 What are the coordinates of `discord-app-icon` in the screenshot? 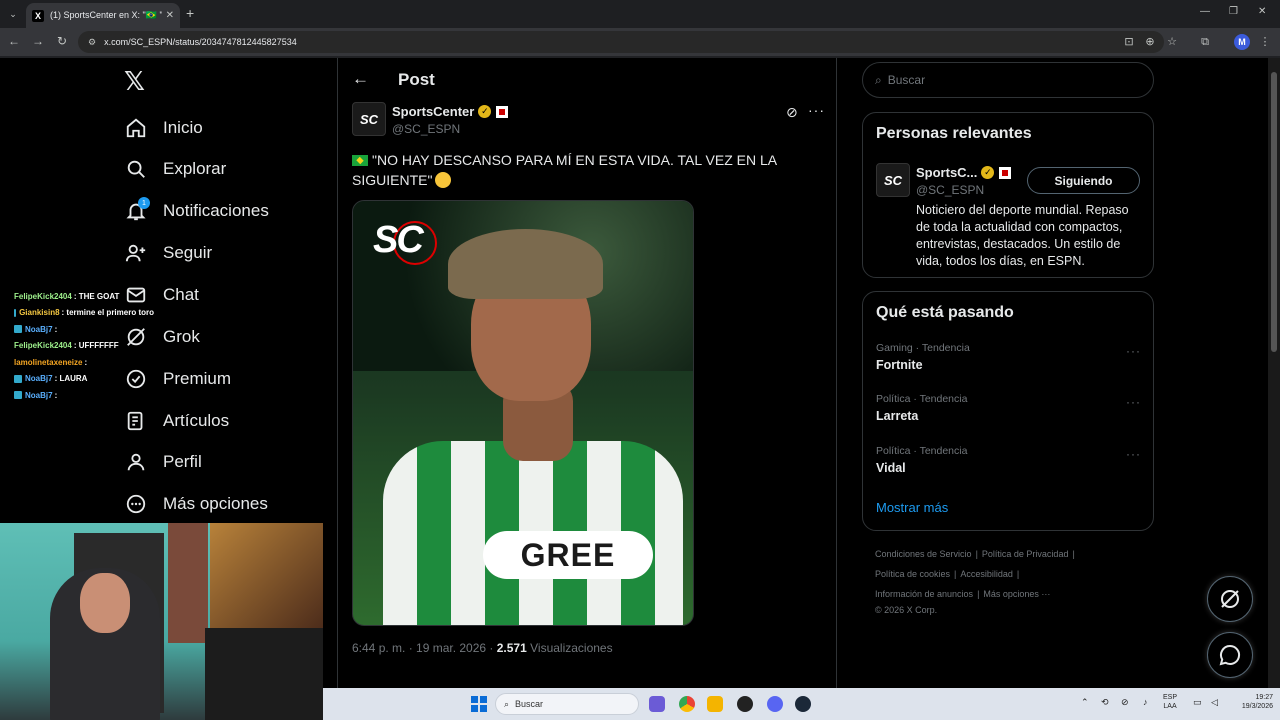 It's located at (775, 704).